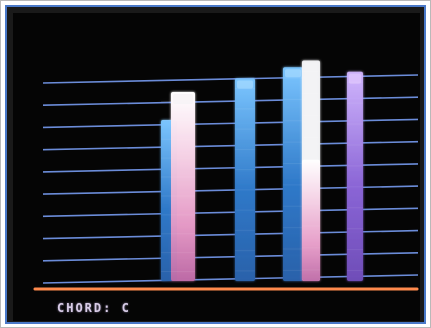 The width and height of the screenshot is (431, 328). What do you see at coordinates (94, 308) in the screenshot?
I see `chord-label: CHORD: C` at bounding box center [94, 308].